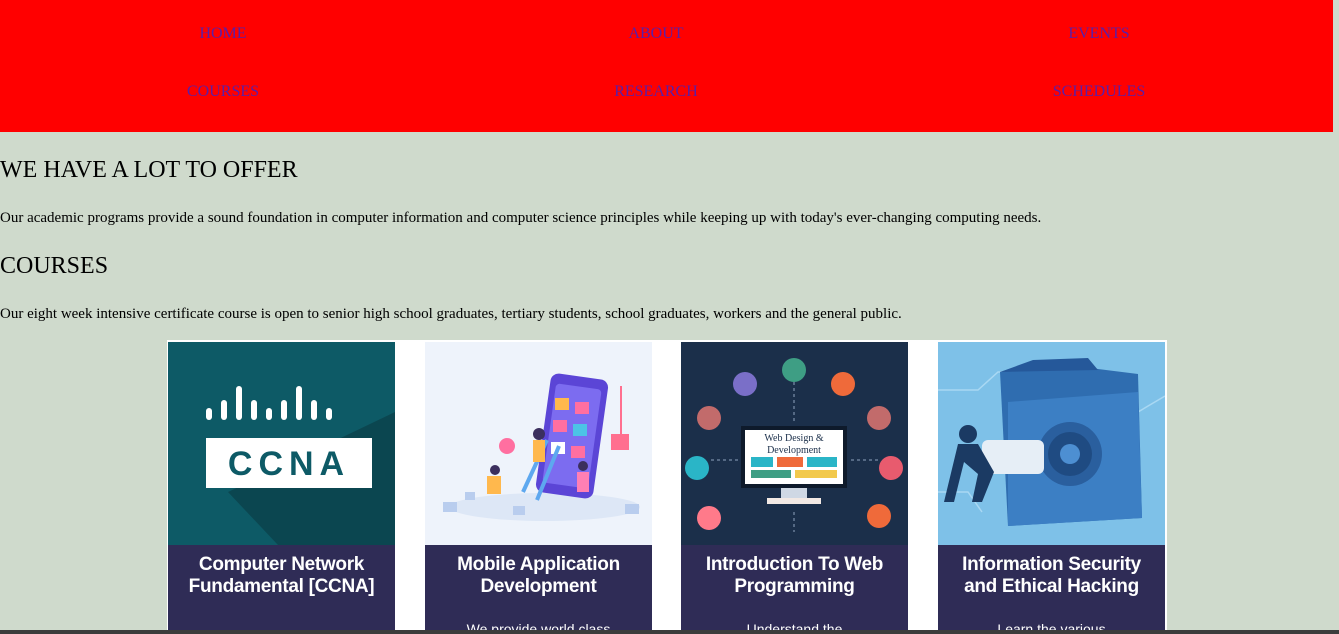  I want to click on ccna-logo-text: CCNA, so click(289, 464).